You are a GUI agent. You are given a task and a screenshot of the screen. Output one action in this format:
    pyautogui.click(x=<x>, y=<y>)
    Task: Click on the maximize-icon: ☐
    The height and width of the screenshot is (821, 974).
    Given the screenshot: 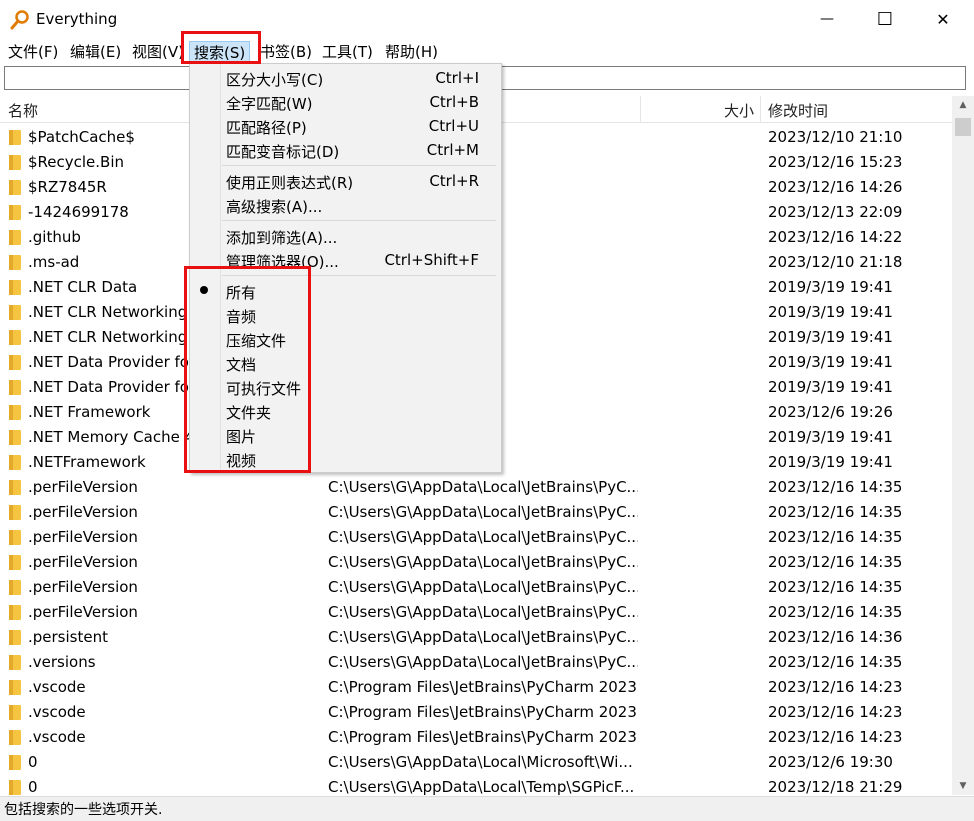 What is the action you would take?
    pyautogui.click(x=885, y=19)
    